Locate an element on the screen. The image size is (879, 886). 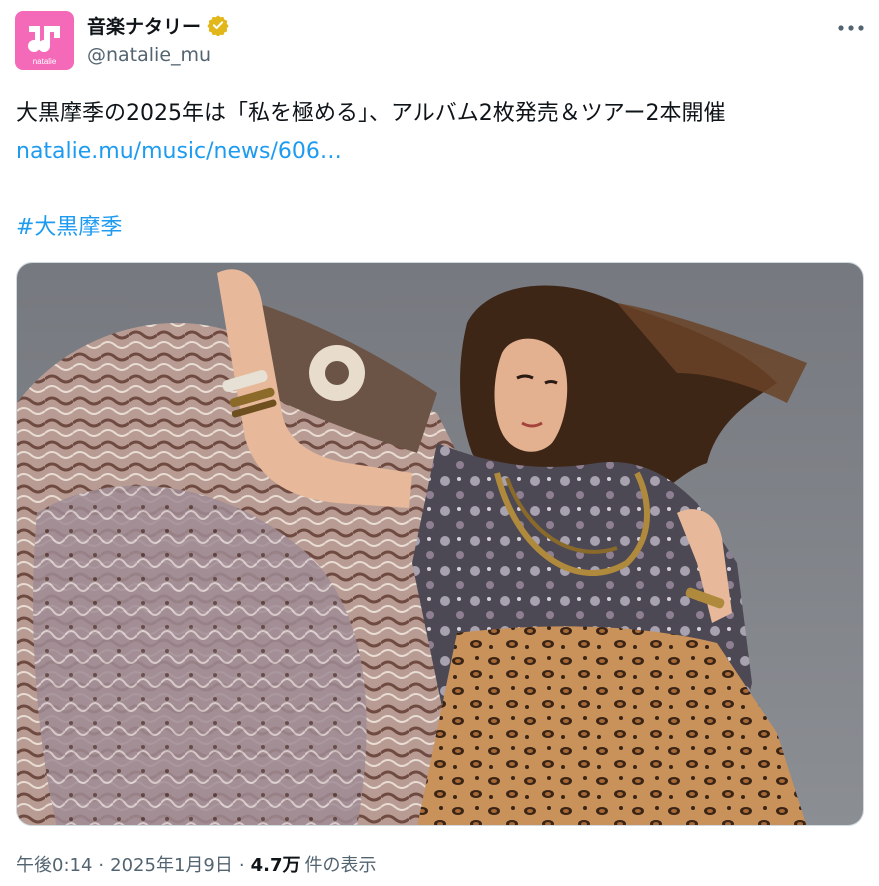
hashtag-link: #大黒摩季 is located at coordinates (441, 228).